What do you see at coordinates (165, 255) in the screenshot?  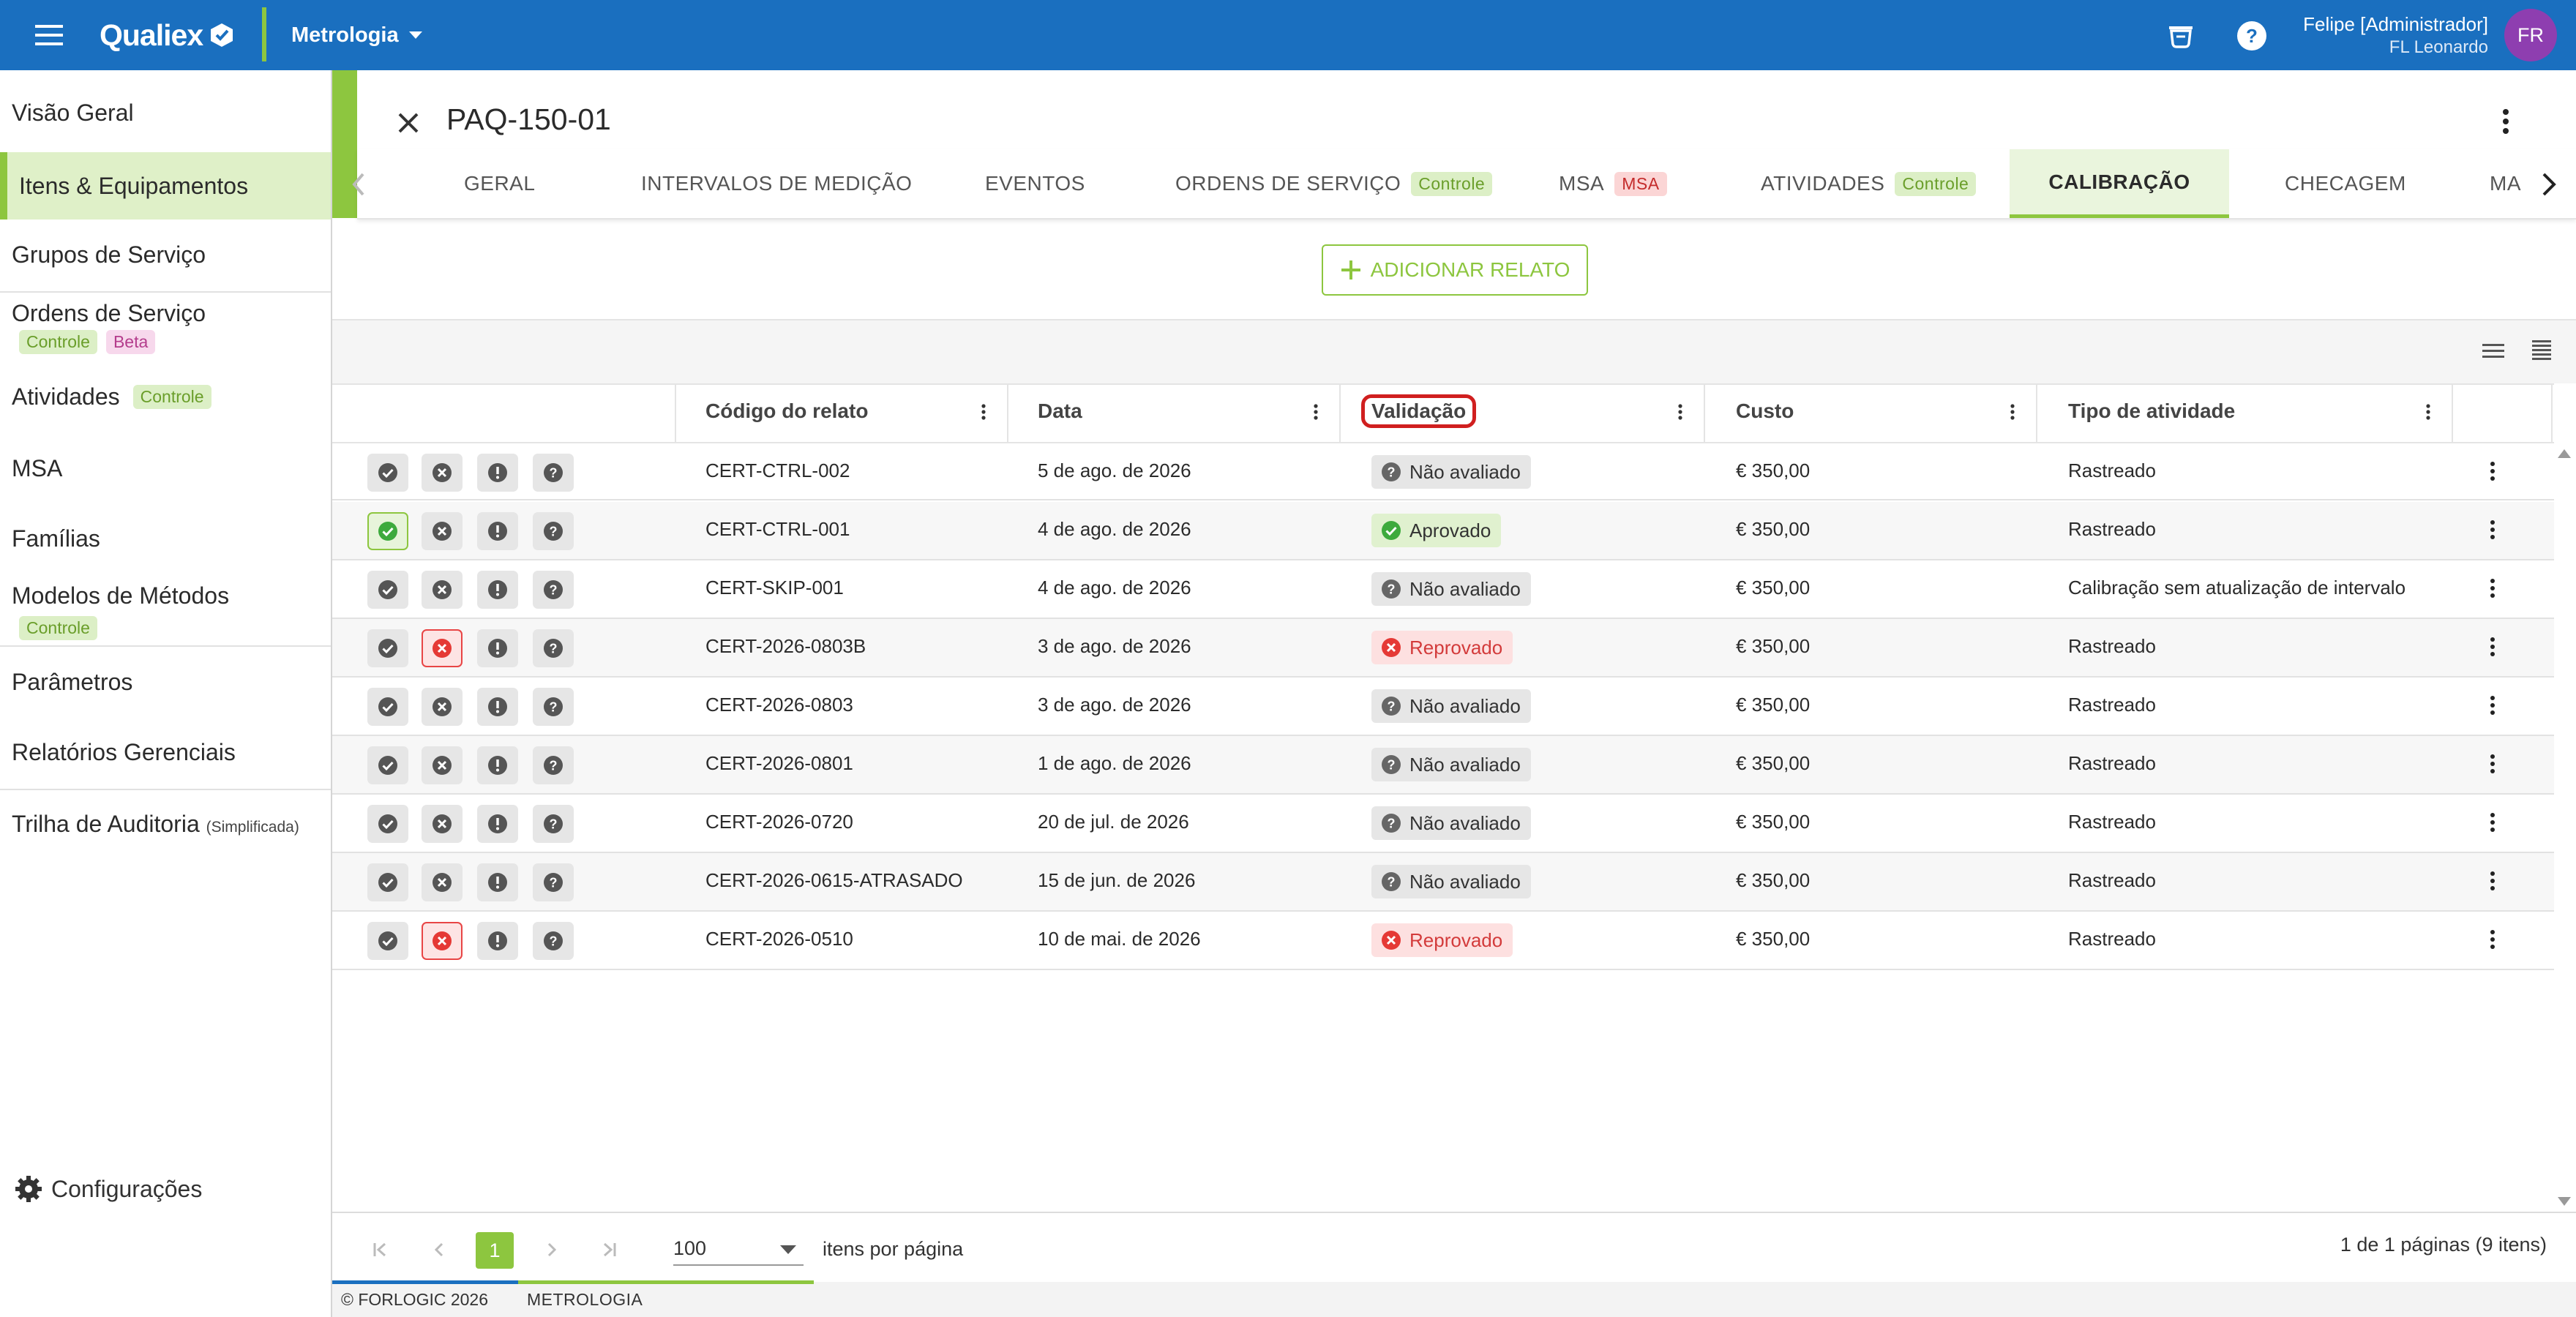 I see `sidebar-item-grupos-de-servico: Grupos de Serviço` at bounding box center [165, 255].